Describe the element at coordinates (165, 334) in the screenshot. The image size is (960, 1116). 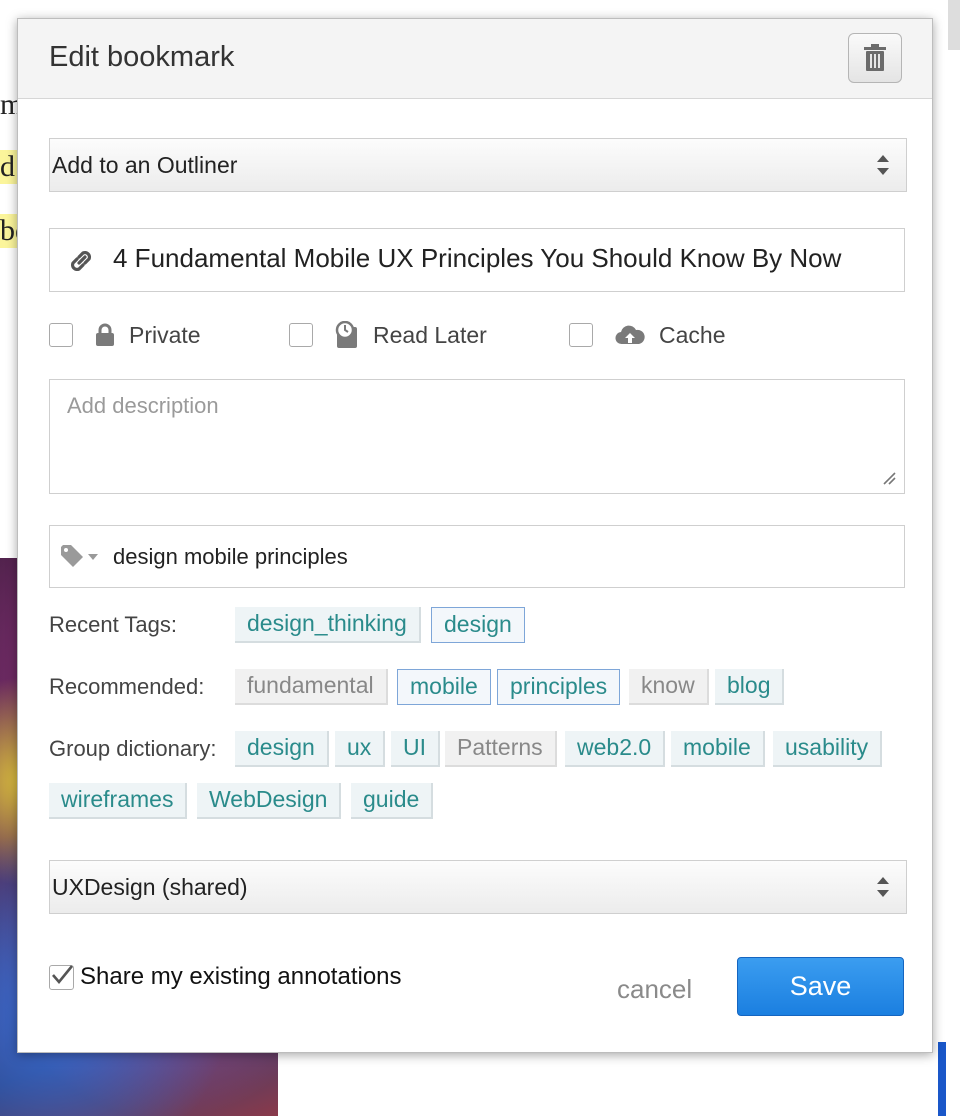
I see `private-label: Private` at that location.